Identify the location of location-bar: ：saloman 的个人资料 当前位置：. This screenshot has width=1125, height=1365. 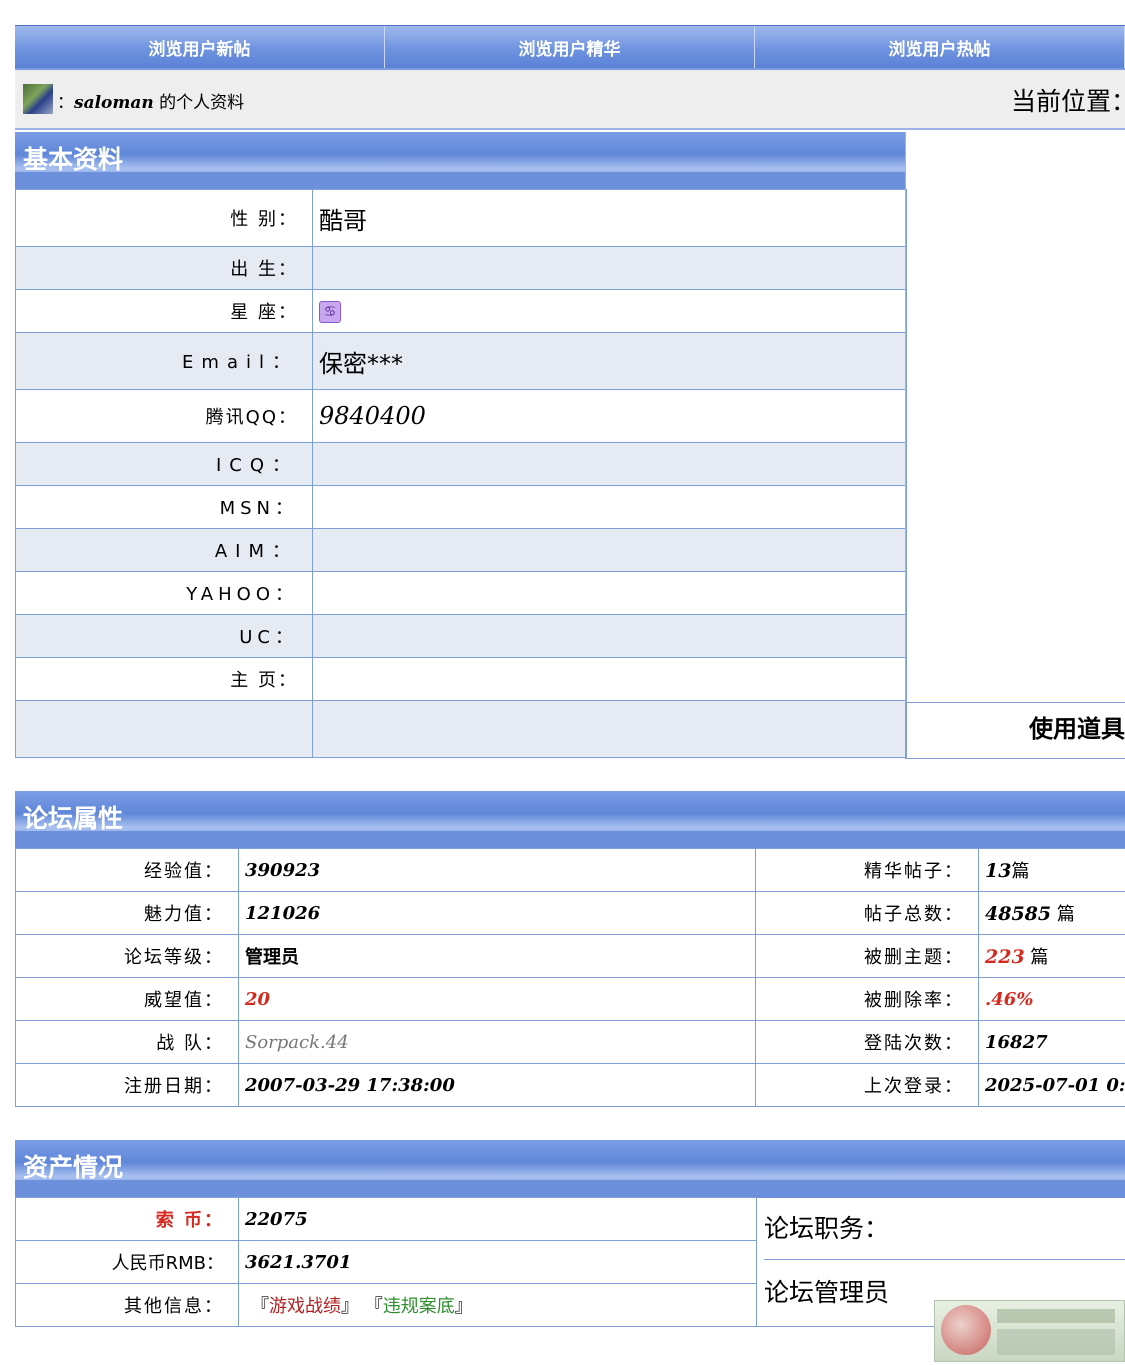
(570, 100).